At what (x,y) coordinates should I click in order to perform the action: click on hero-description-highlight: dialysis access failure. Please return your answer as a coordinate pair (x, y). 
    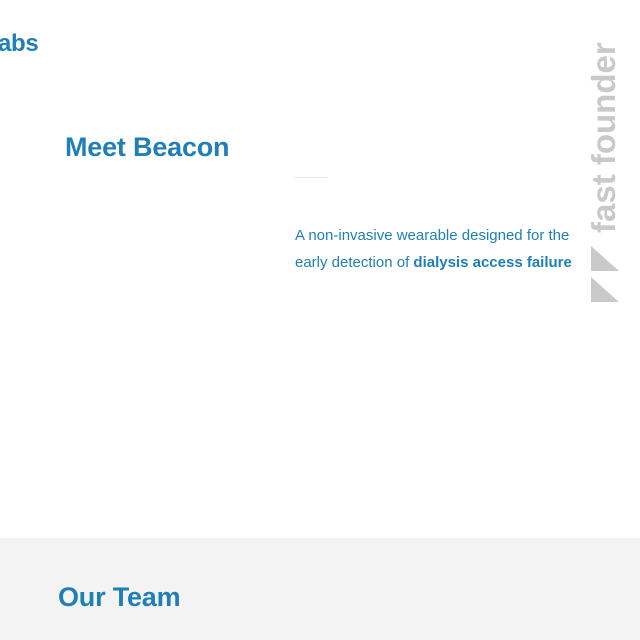
    Looking at the image, I should click on (492, 262).